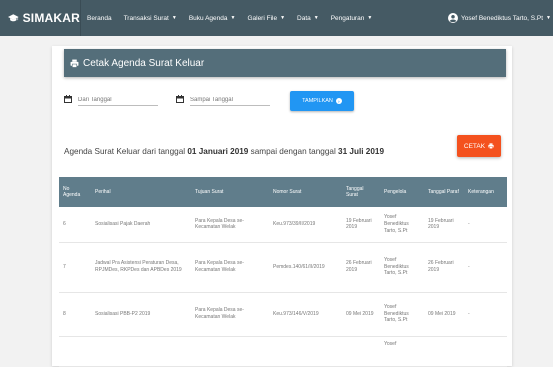  What do you see at coordinates (75, 192) in the screenshot?
I see `col-header: No Agenda` at bounding box center [75, 192].